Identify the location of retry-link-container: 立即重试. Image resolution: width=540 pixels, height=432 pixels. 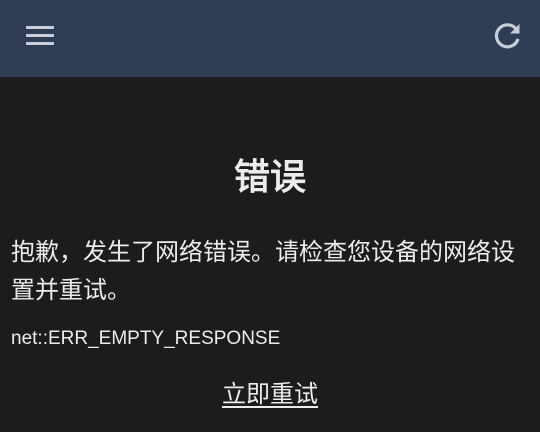
(270, 394).